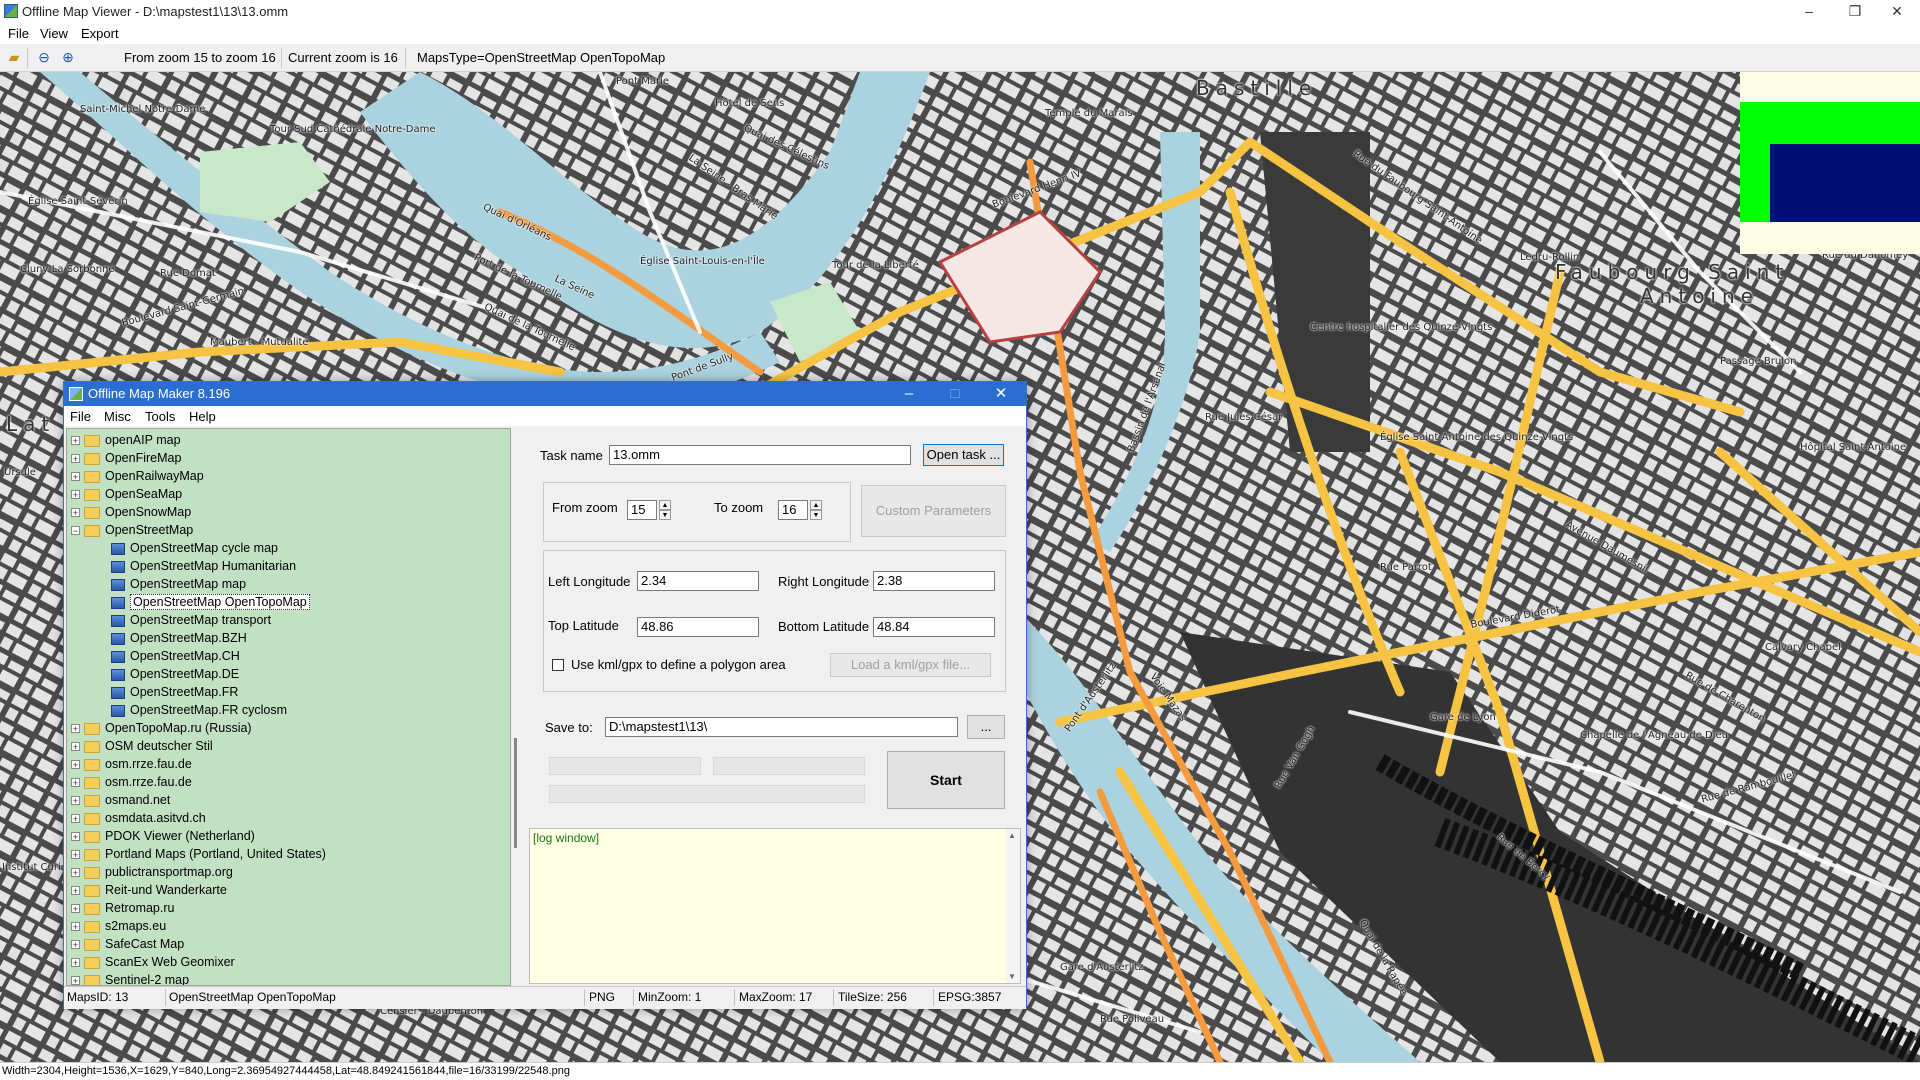 This screenshot has height=1080, width=1920. Describe the element at coordinates (1897, 12) in the screenshot. I see `close-icon: ✕` at that location.